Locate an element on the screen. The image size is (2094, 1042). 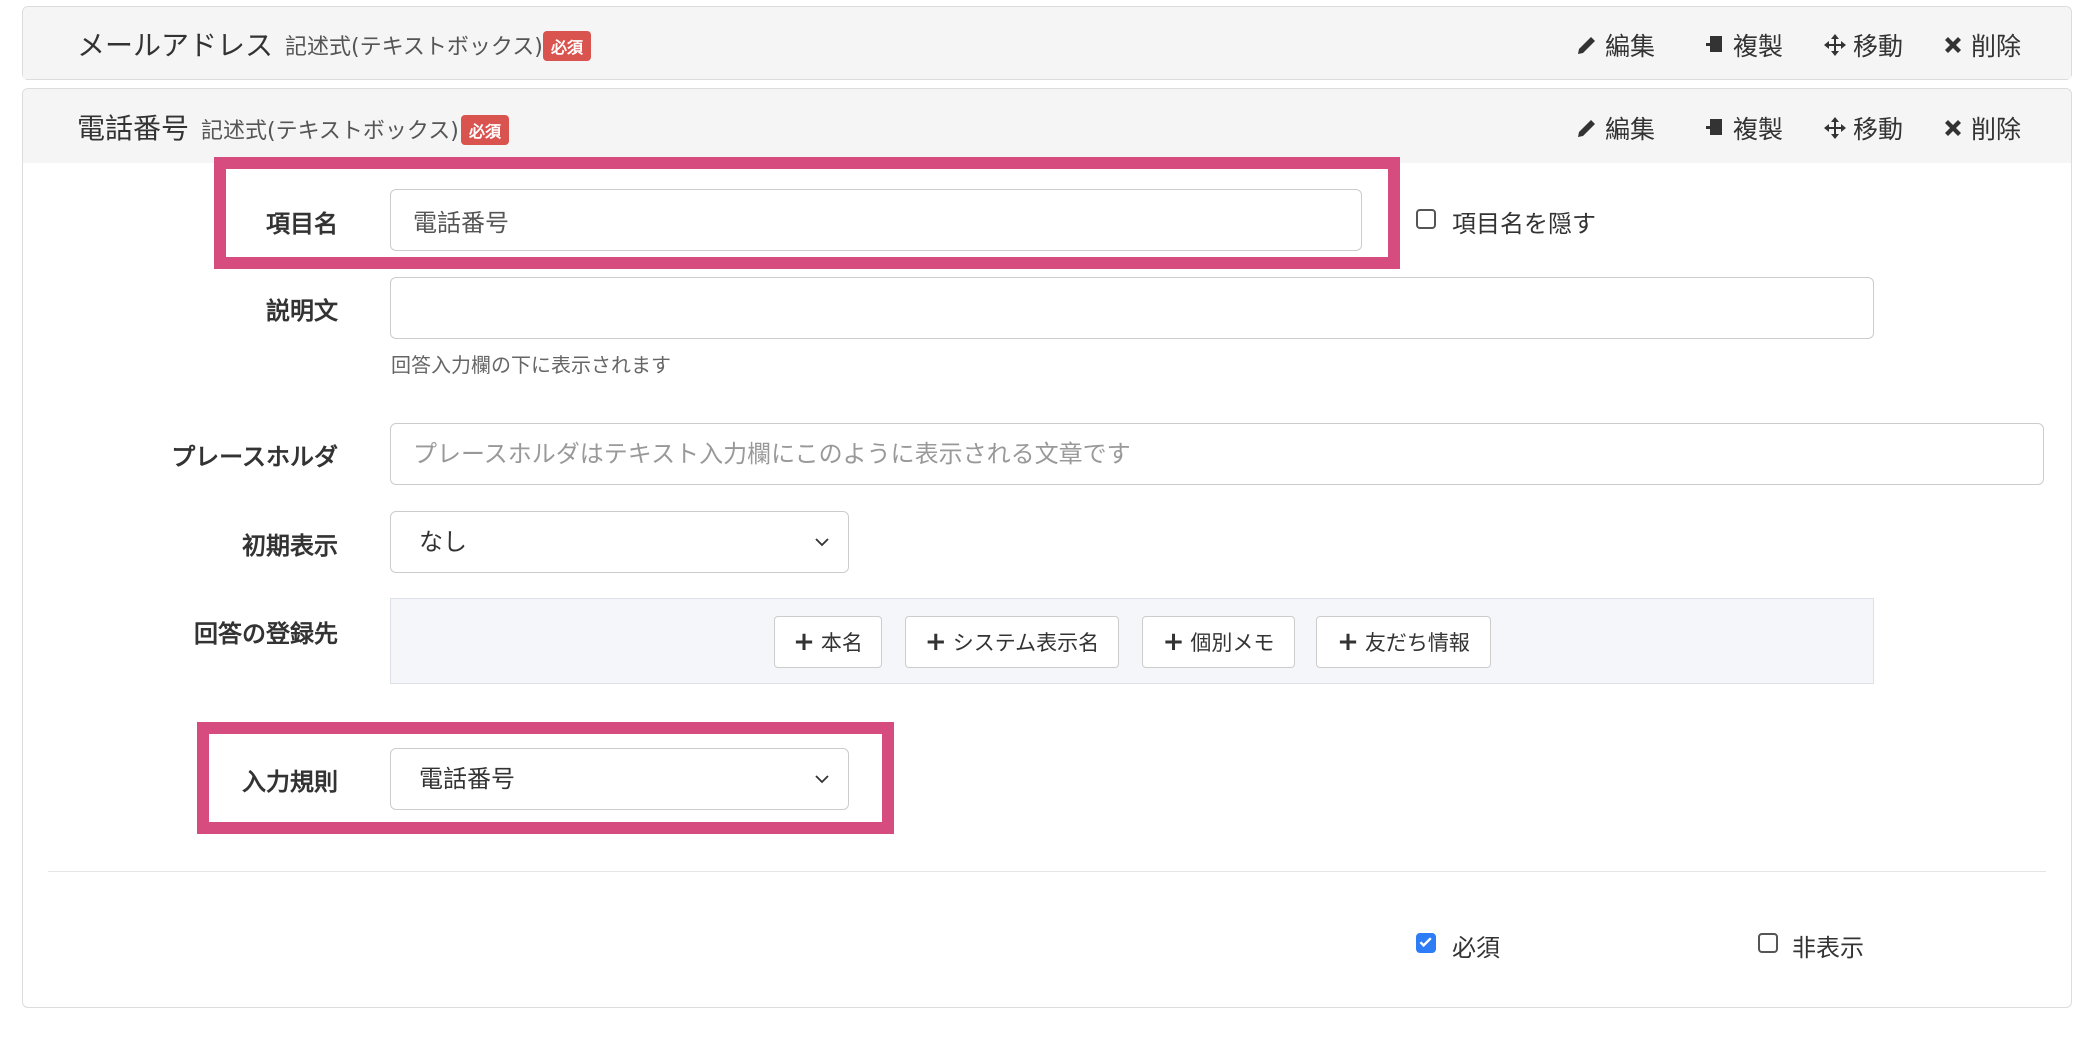
input-rule-value: 電話番号 is located at coordinates (467, 779).